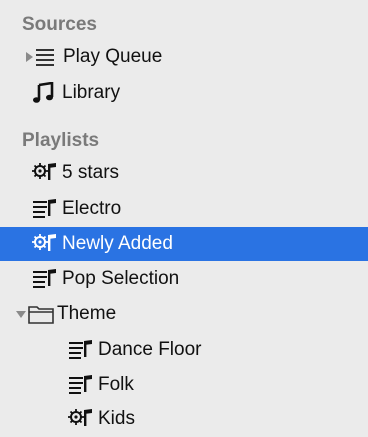 This screenshot has width=368, height=437. What do you see at coordinates (184, 419) in the screenshot?
I see `sidebar-item-kids: Kids` at bounding box center [184, 419].